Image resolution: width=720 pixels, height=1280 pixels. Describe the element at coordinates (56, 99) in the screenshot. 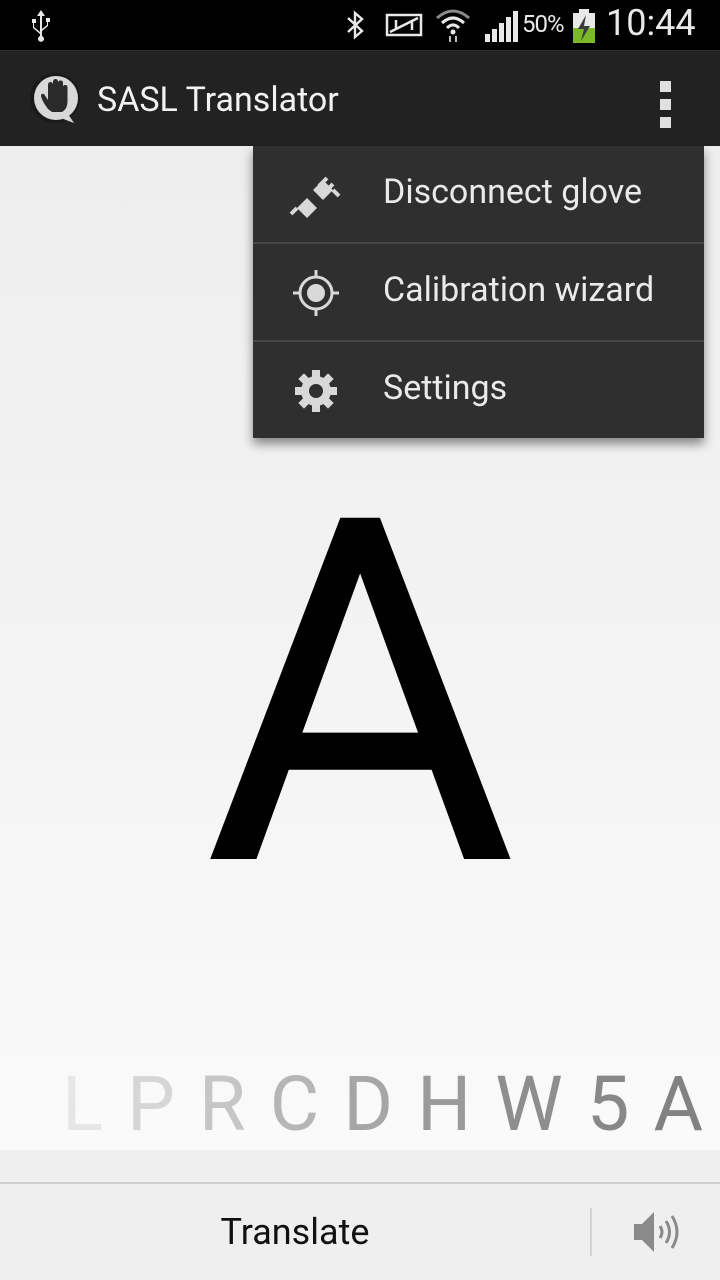

I see `hand-speech-bubble-icon` at that location.